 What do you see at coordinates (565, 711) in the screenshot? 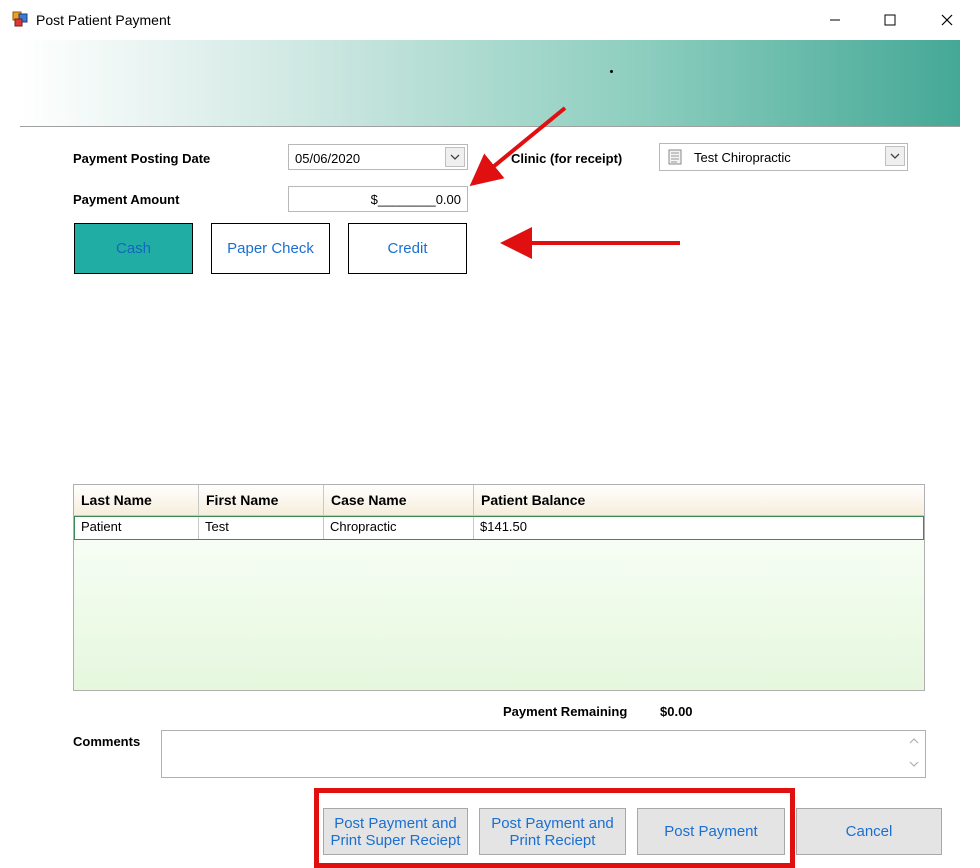
I see `payment-remaining-label: Payment Remaining` at bounding box center [565, 711].